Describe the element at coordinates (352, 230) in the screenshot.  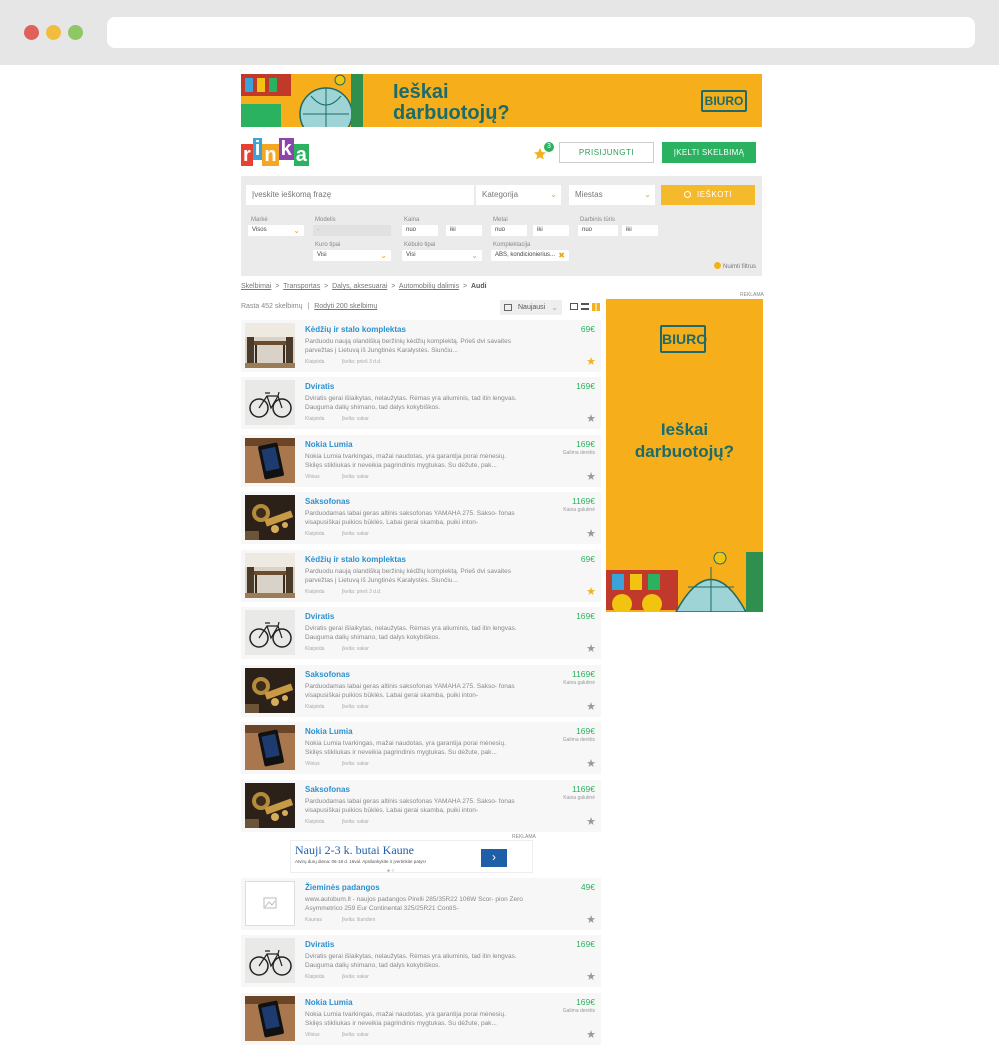
I see `model-filter-select: -` at that location.